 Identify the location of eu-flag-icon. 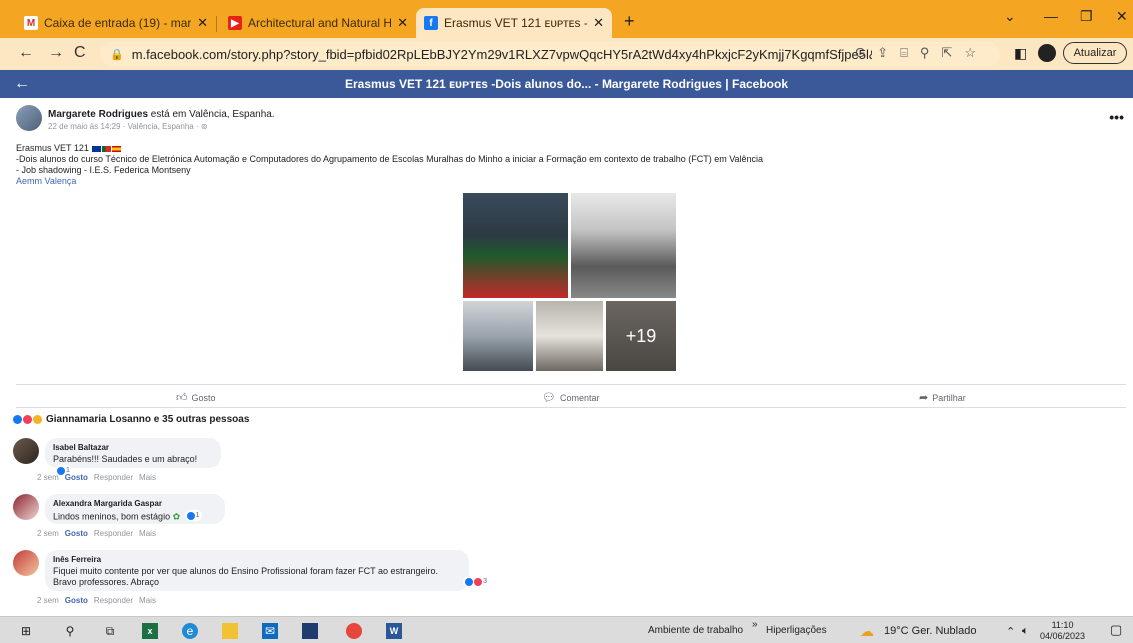
(97, 148).